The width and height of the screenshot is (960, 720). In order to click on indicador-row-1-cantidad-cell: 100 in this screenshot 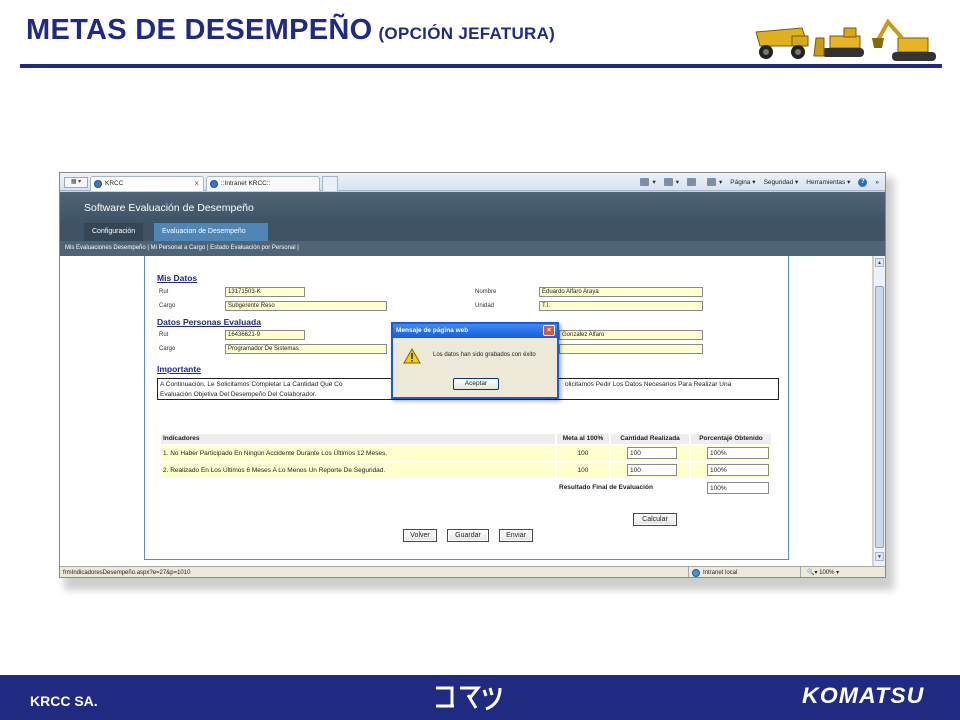, I will do `click(650, 453)`.